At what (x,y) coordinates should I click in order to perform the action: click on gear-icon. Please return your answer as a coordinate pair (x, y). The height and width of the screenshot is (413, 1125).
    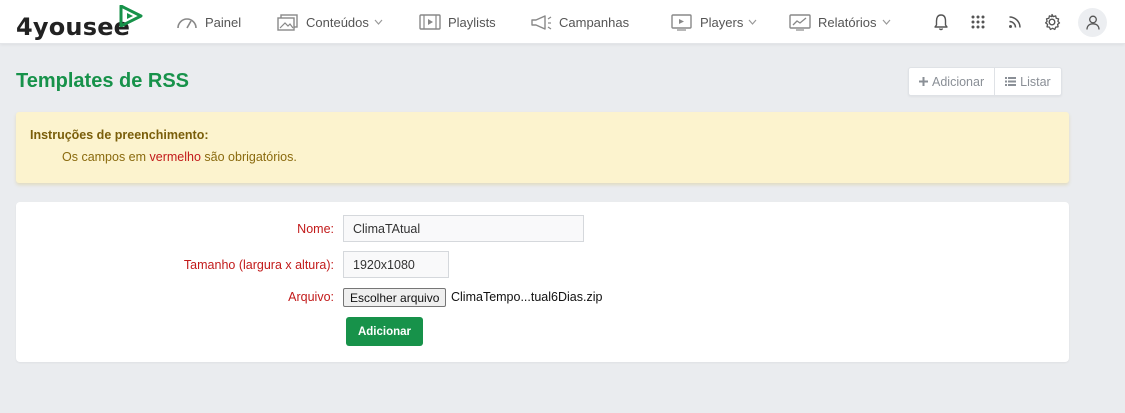
    Looking at the image, I should click on (1052, 22).